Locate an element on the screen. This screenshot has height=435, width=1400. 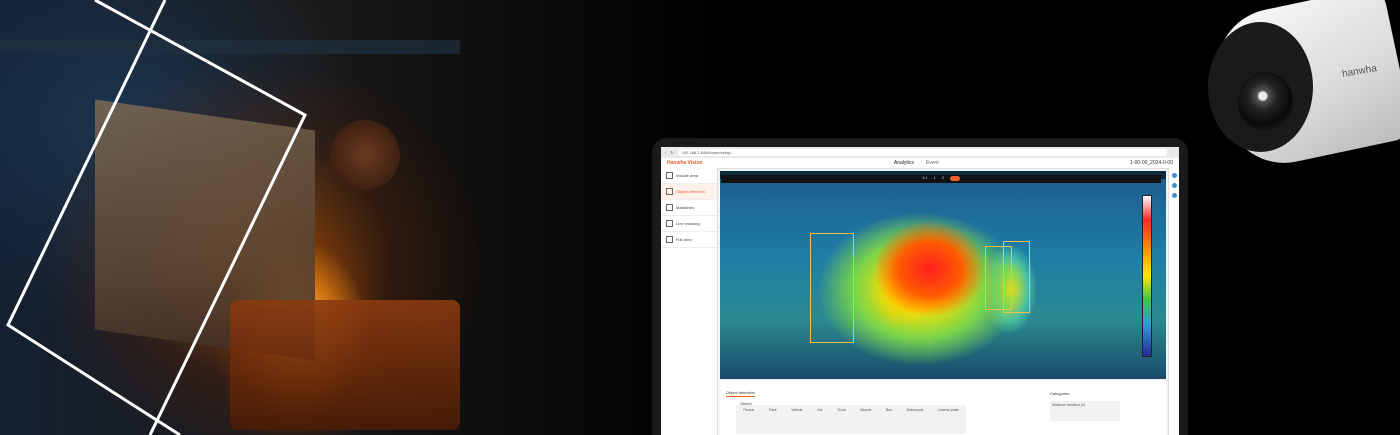
sidebar-item-label: Include area is located at coordinates (687, 175).